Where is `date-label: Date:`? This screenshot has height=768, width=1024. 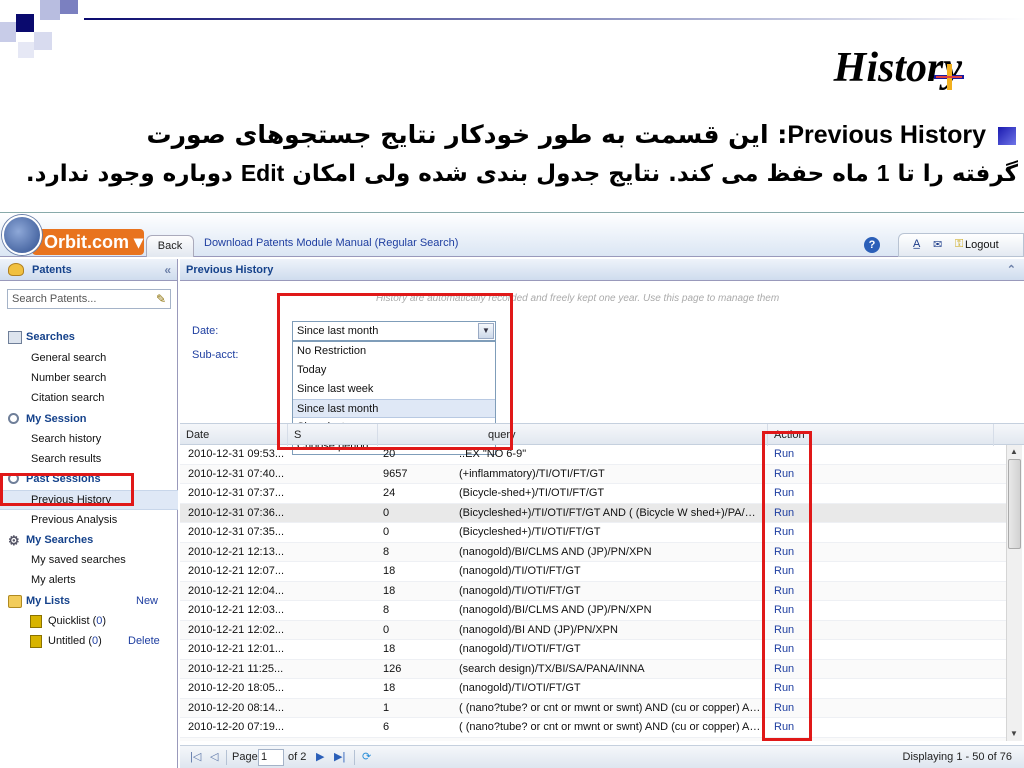
date-label: Date: is located at coordinates (205, 331).